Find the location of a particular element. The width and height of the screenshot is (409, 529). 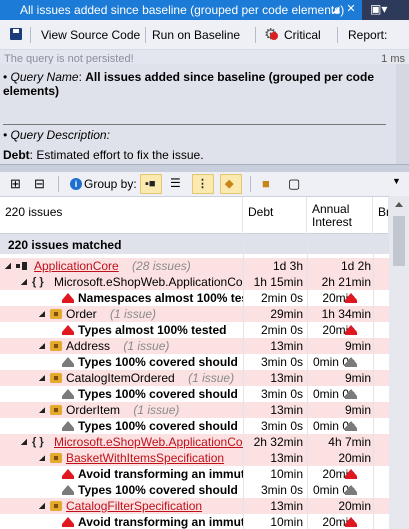

debt-cell: 3min 0s is located at coordinates (281, 426).